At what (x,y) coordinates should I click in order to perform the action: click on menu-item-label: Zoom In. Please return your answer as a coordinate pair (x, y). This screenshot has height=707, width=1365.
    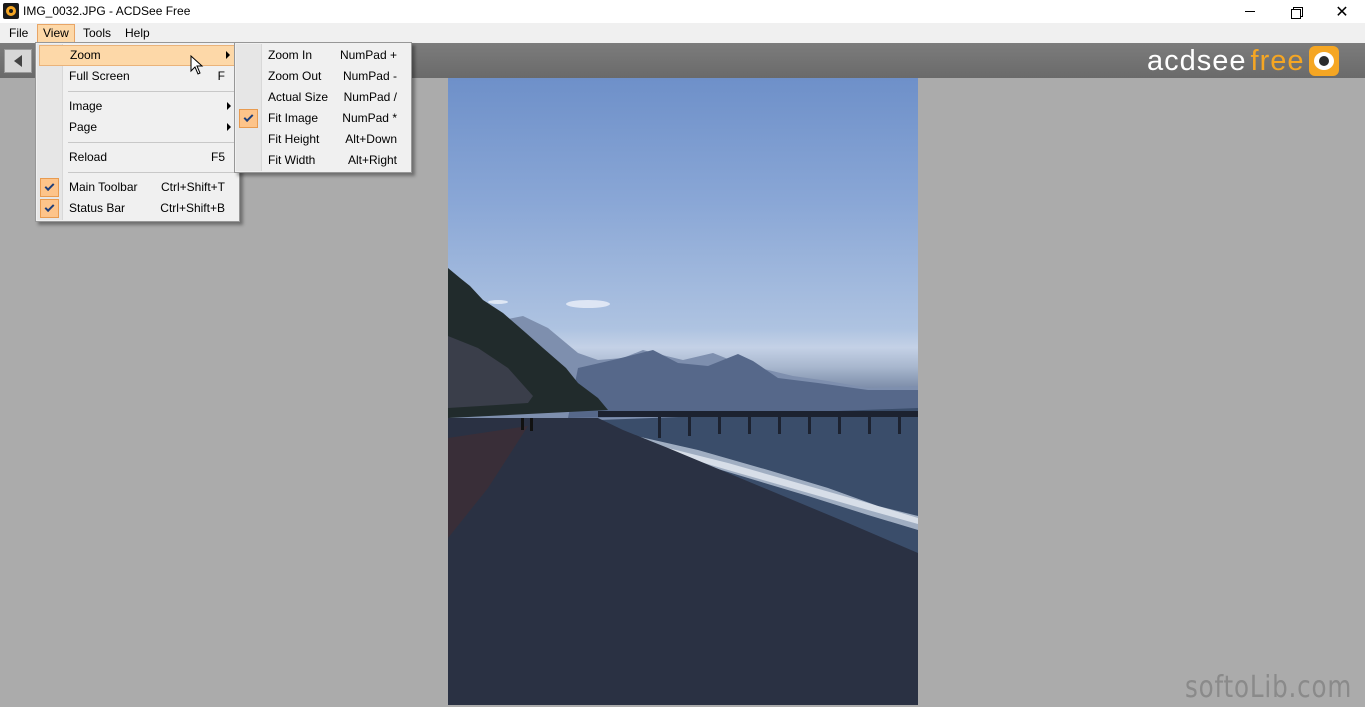
    Looking at the image, I should click on (290, 55).